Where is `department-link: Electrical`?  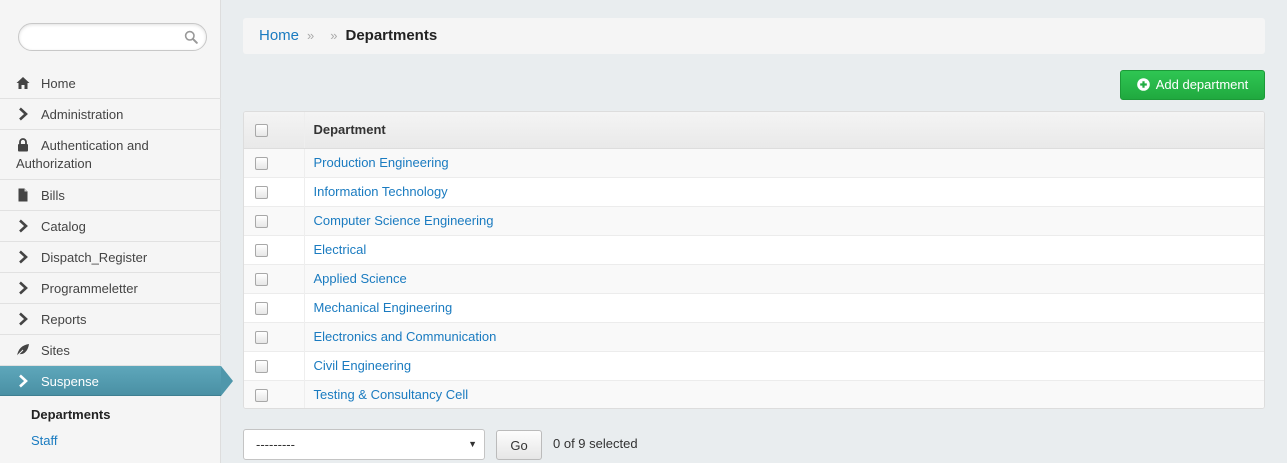
department-link: Electrical is located at coordinates (340, 249).